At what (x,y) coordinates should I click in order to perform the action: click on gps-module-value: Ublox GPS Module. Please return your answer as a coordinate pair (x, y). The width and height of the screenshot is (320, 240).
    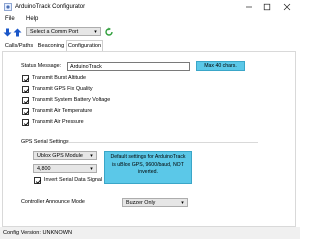
    Looking at the image, I should click on (60, 156).